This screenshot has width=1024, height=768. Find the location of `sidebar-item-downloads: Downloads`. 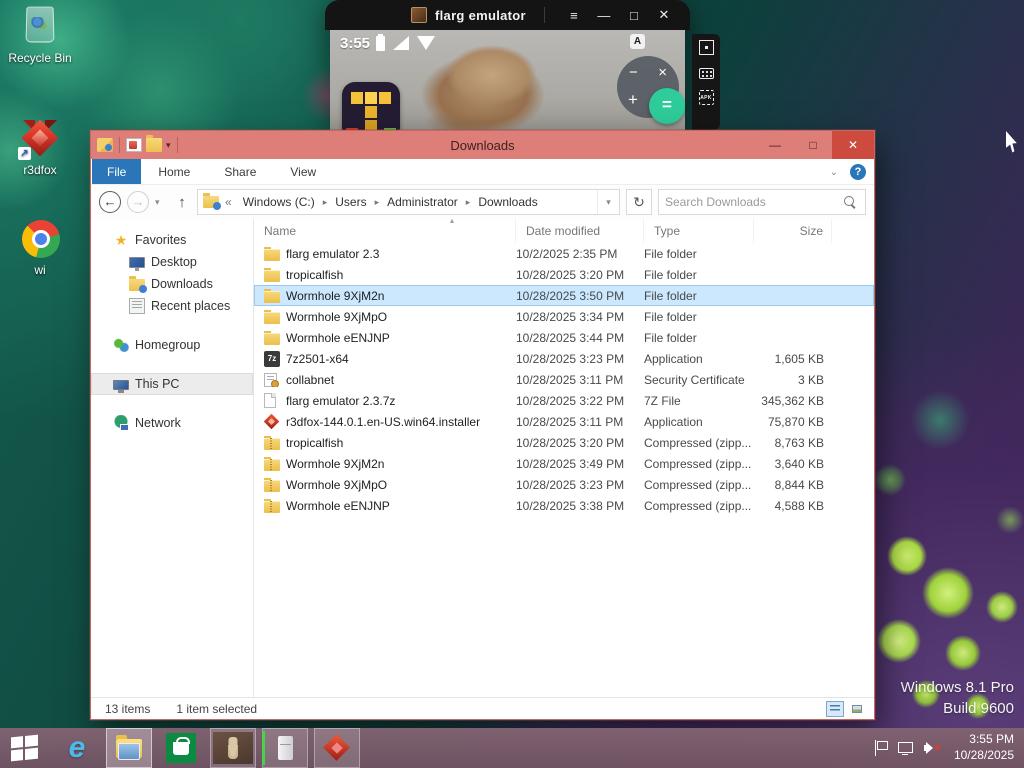

sidebar-item-downloads: Downloads is located at coordinates (172, 284).